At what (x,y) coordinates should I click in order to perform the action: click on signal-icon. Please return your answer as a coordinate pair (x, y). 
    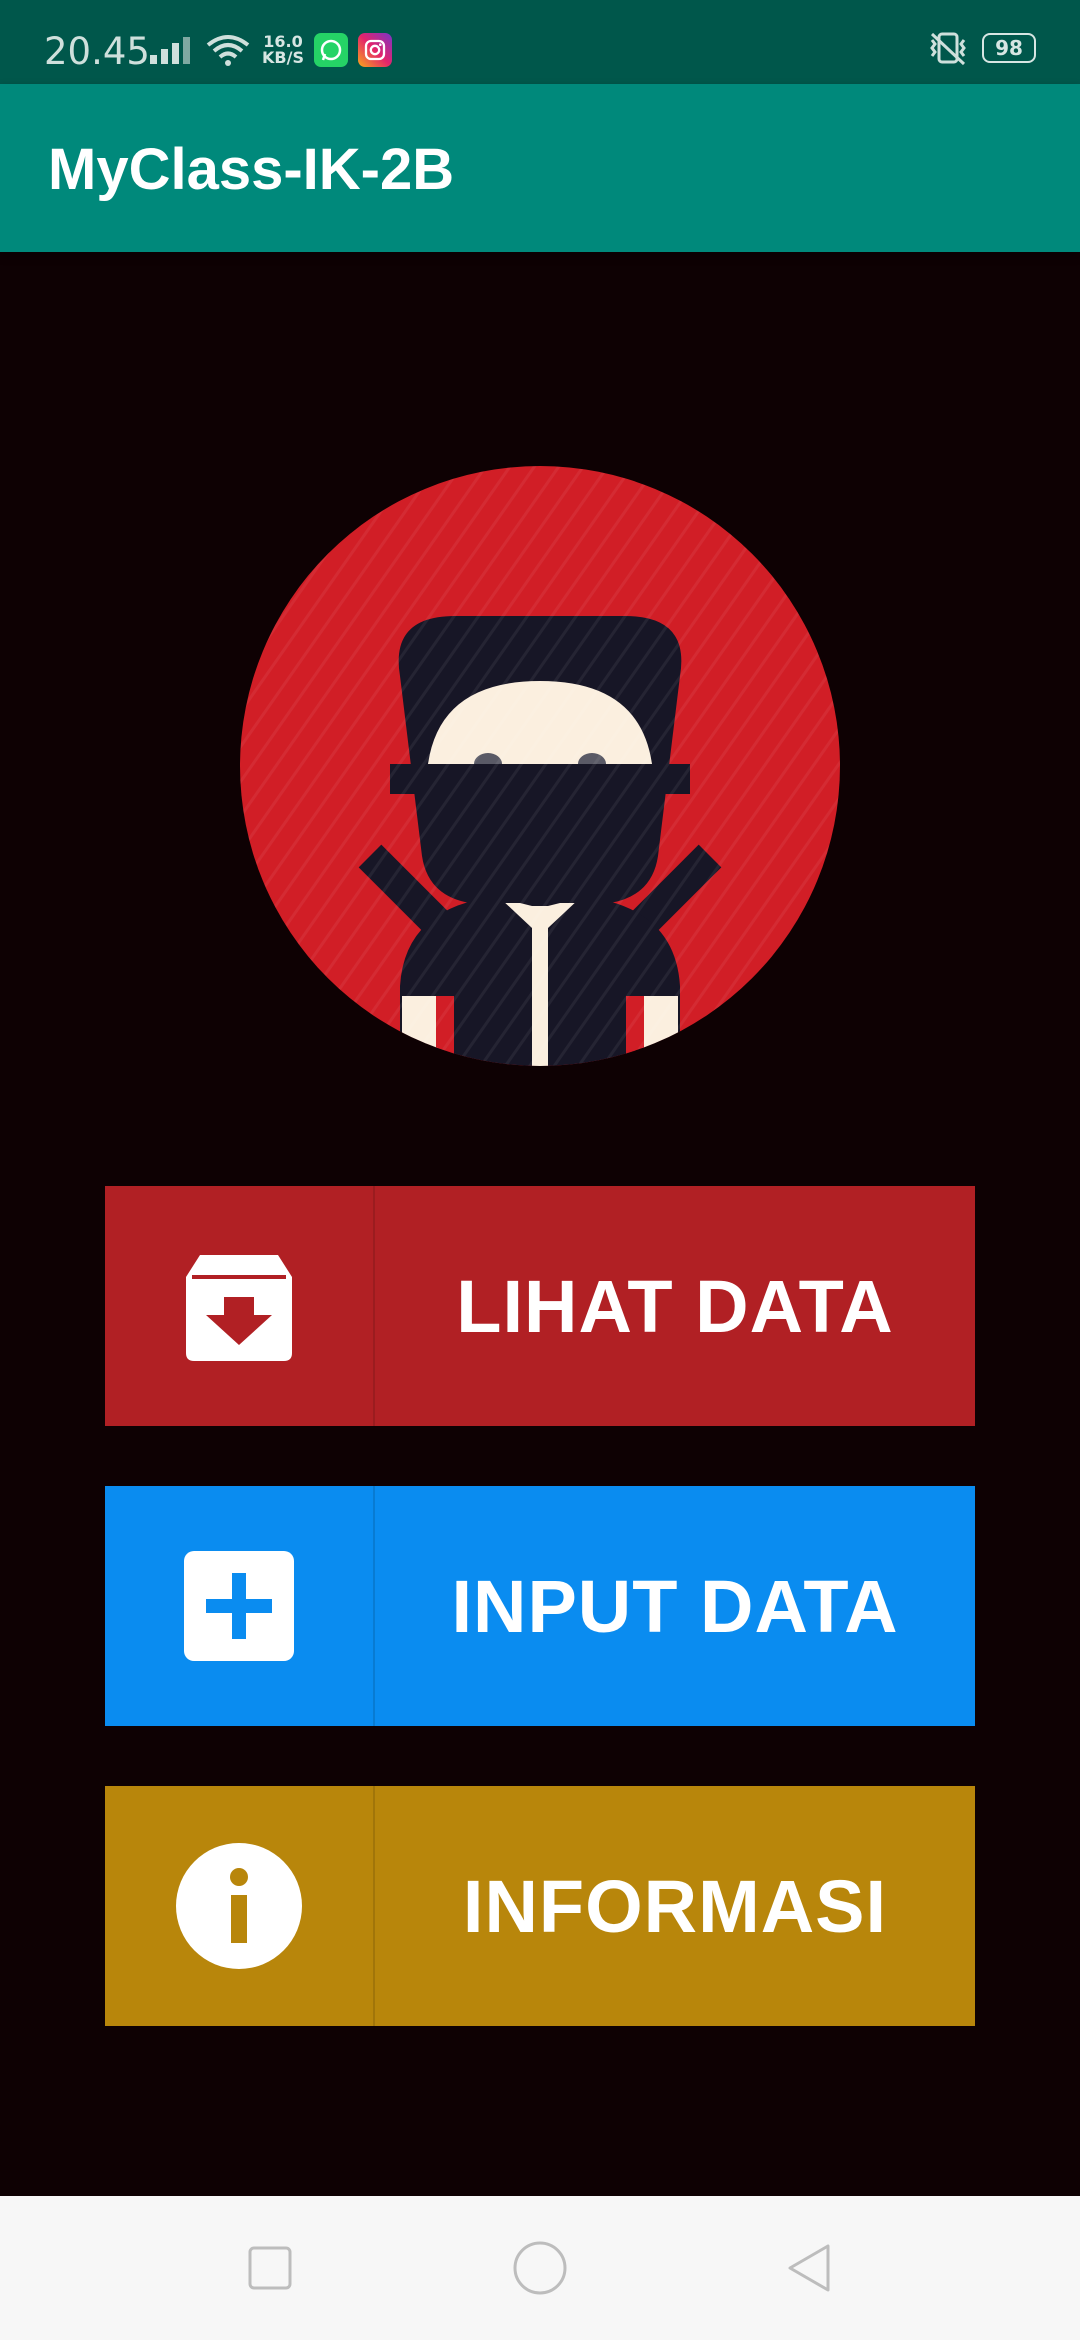
    Looking at the image, I should click on (170, 50).